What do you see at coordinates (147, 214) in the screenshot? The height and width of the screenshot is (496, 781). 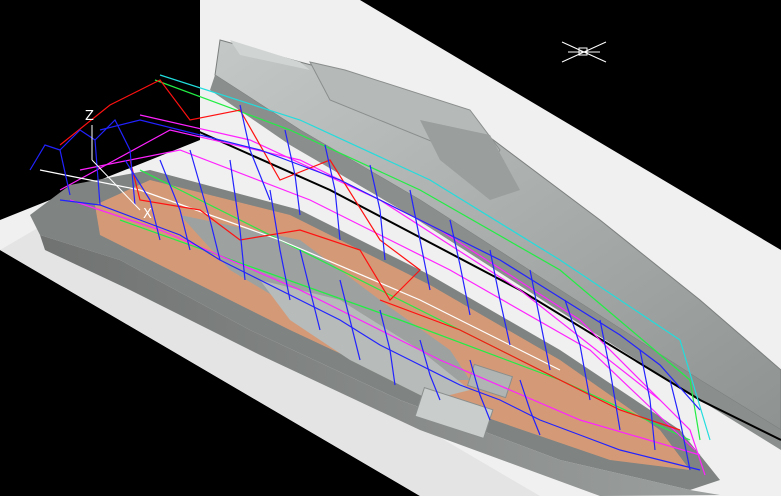 I see `axis-label-x: X` at bounding box center [147, 214].